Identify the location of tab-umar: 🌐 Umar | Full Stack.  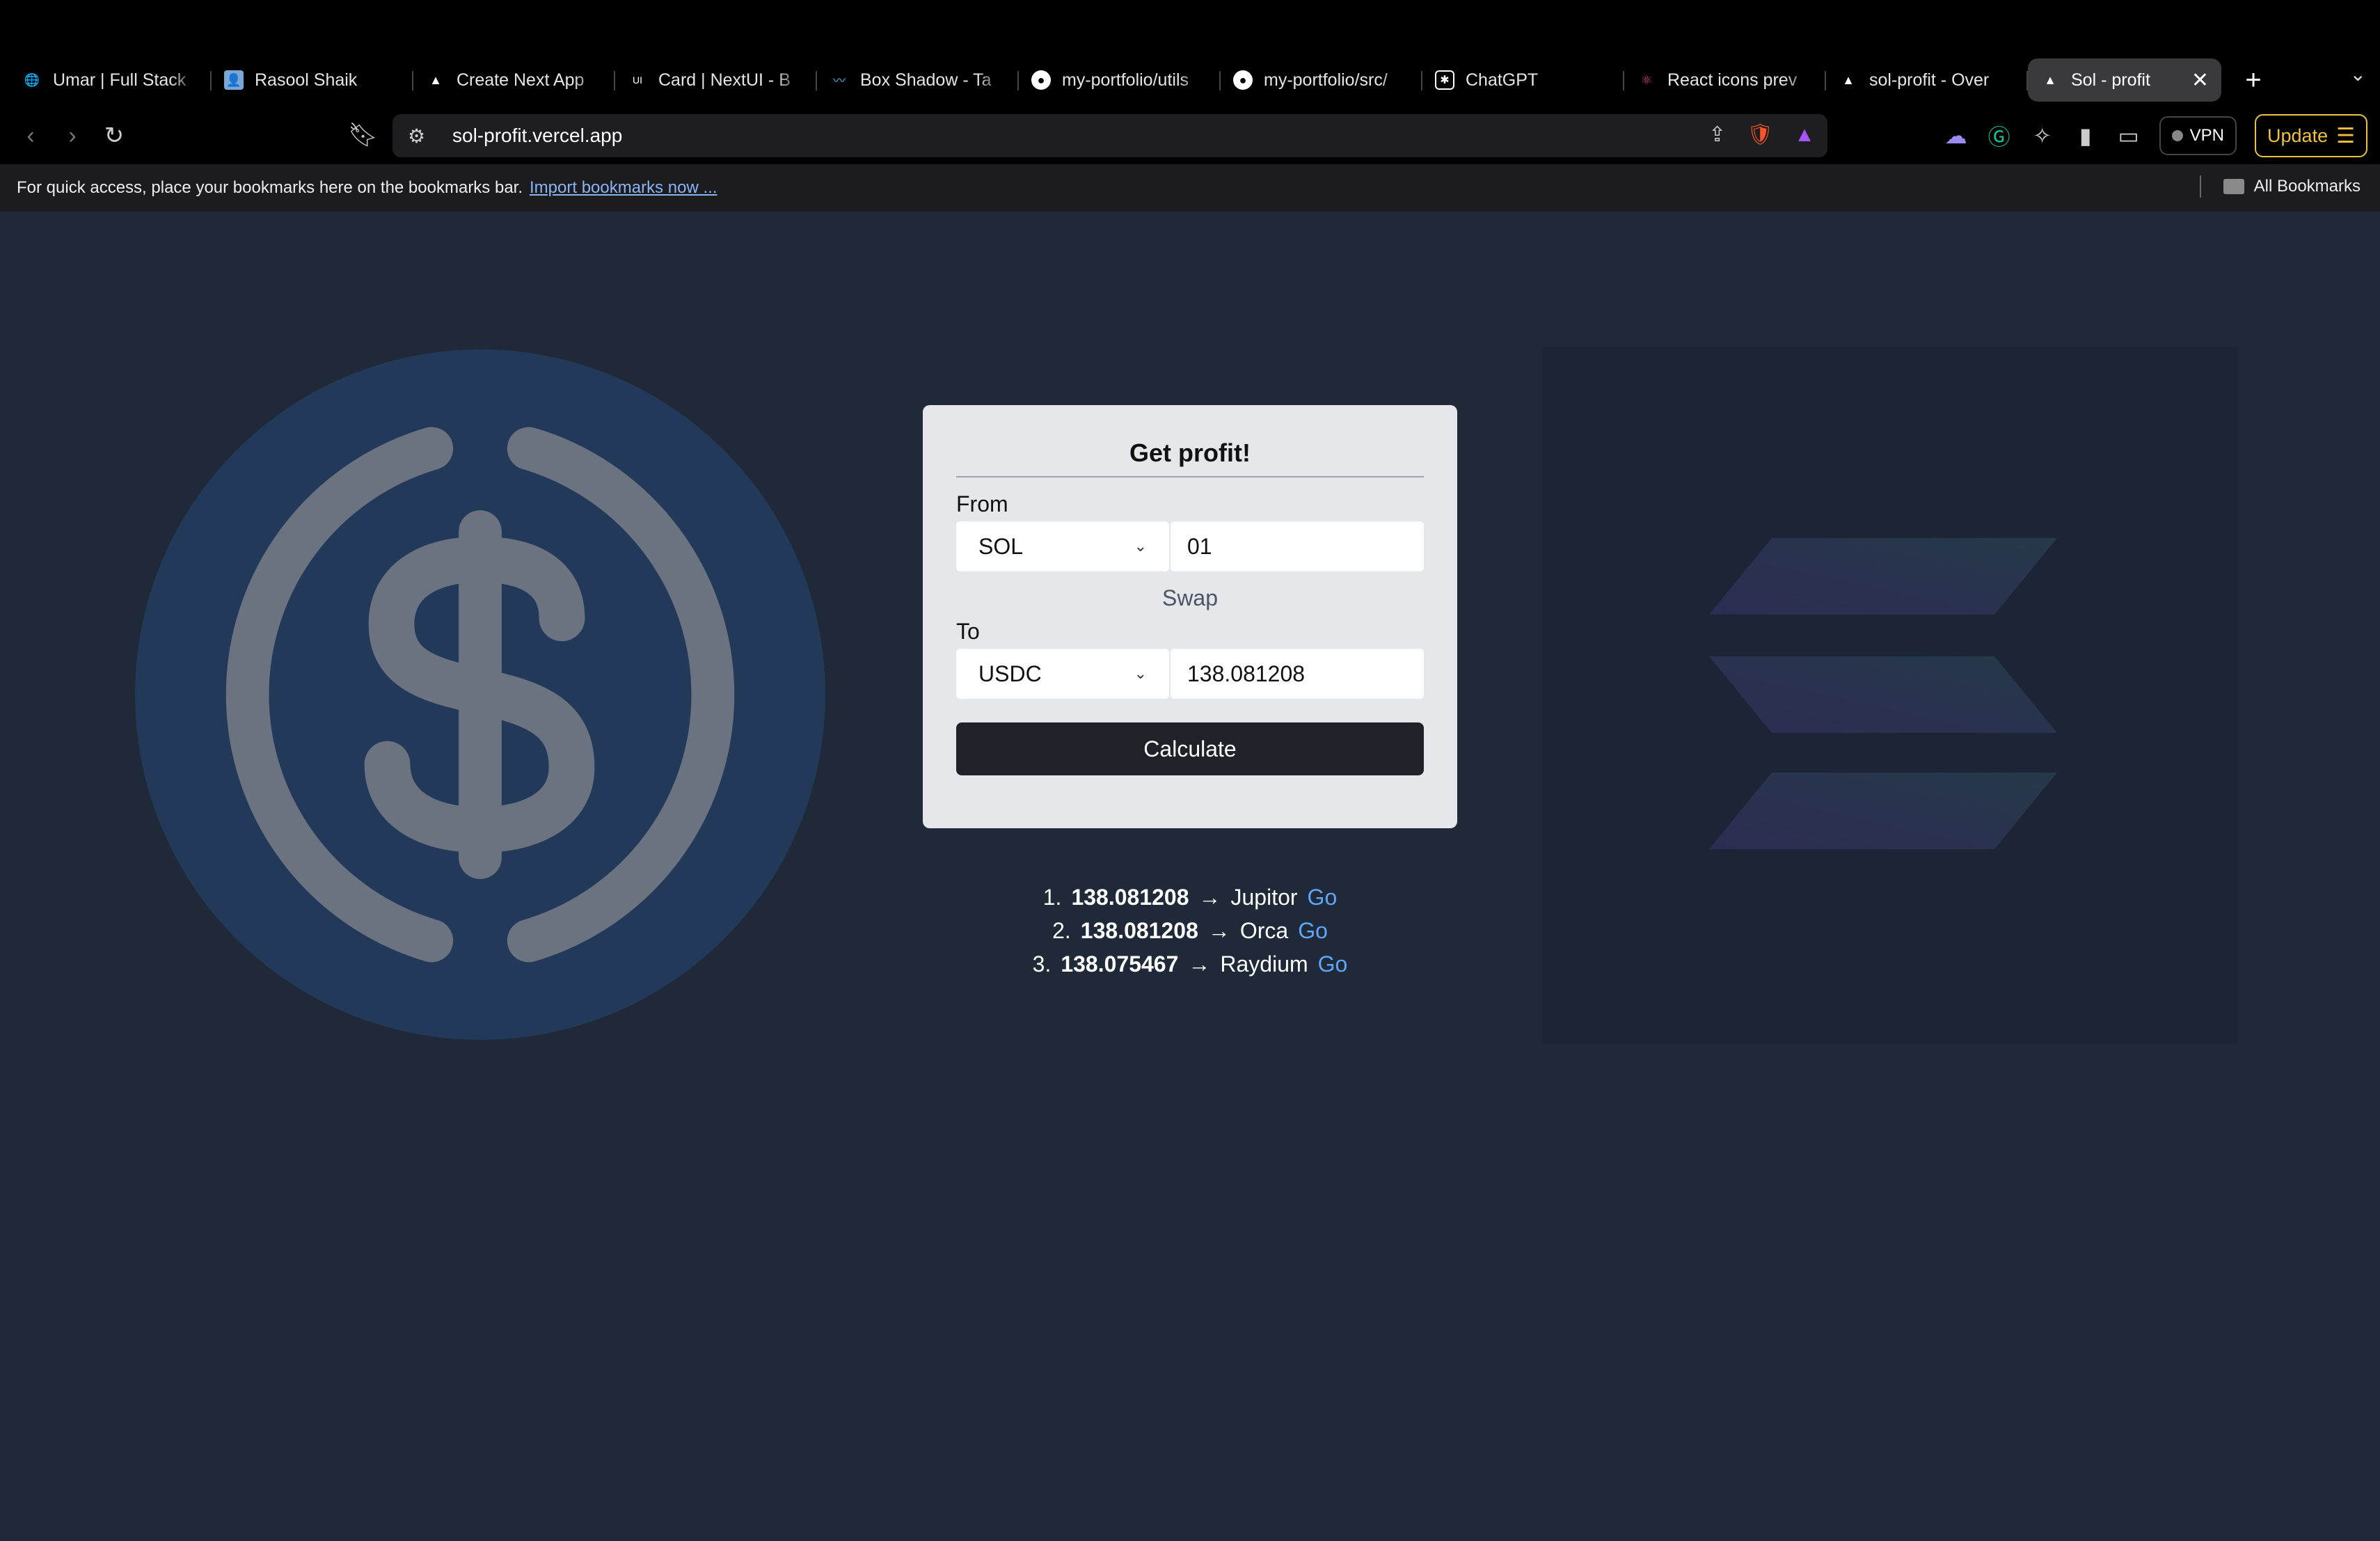
(111, 80).